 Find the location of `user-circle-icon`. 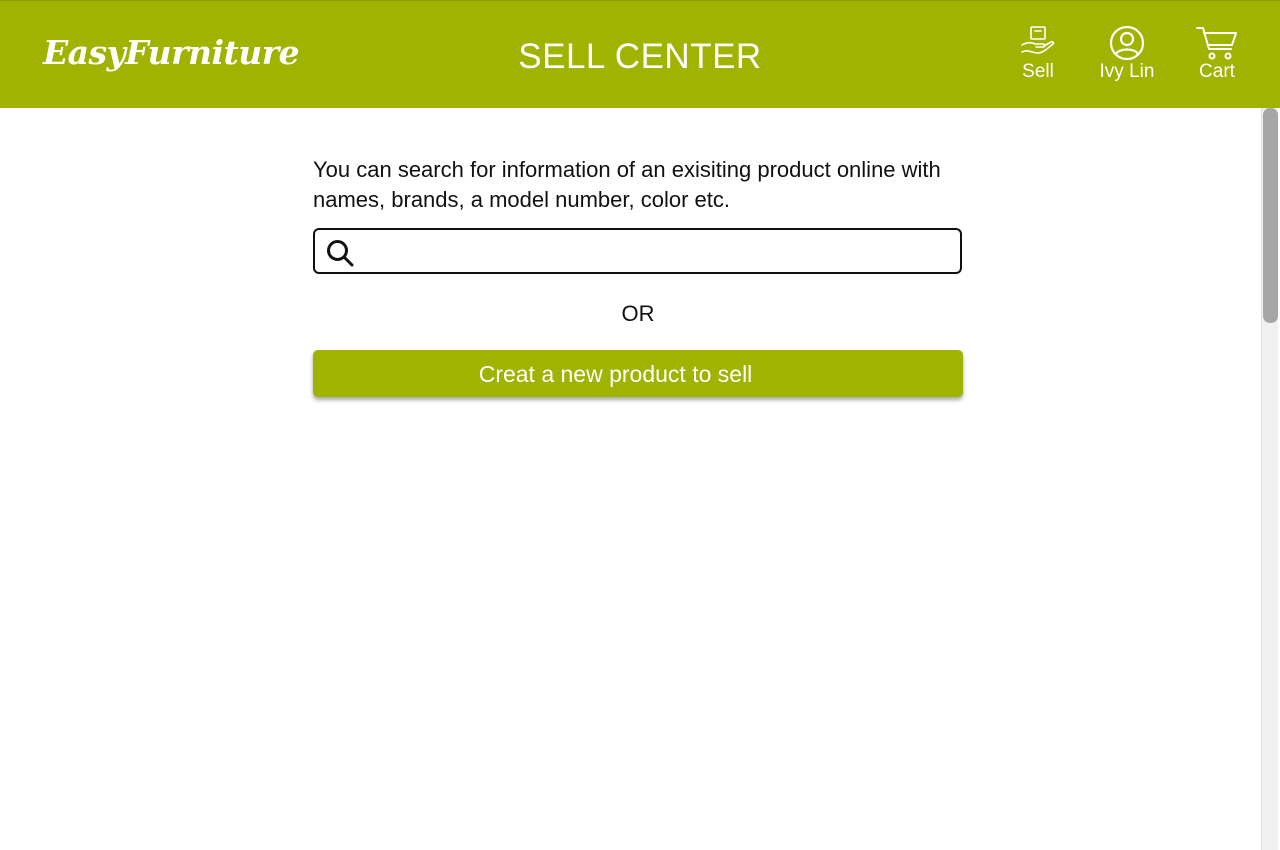

user-circle-icon is located at coordinates (1127, 43).